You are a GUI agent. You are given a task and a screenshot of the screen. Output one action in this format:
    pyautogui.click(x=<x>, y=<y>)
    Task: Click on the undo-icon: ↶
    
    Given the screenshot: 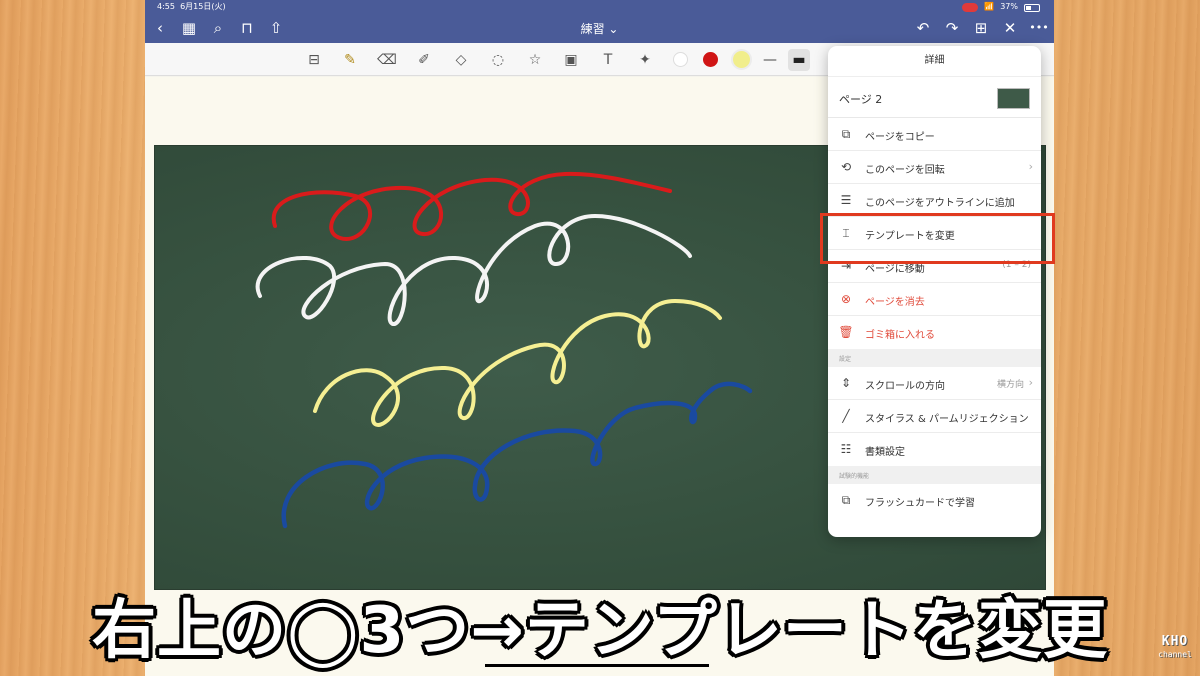 What is the action you would take?
    pyautogui.click(x=923, y=28)
    